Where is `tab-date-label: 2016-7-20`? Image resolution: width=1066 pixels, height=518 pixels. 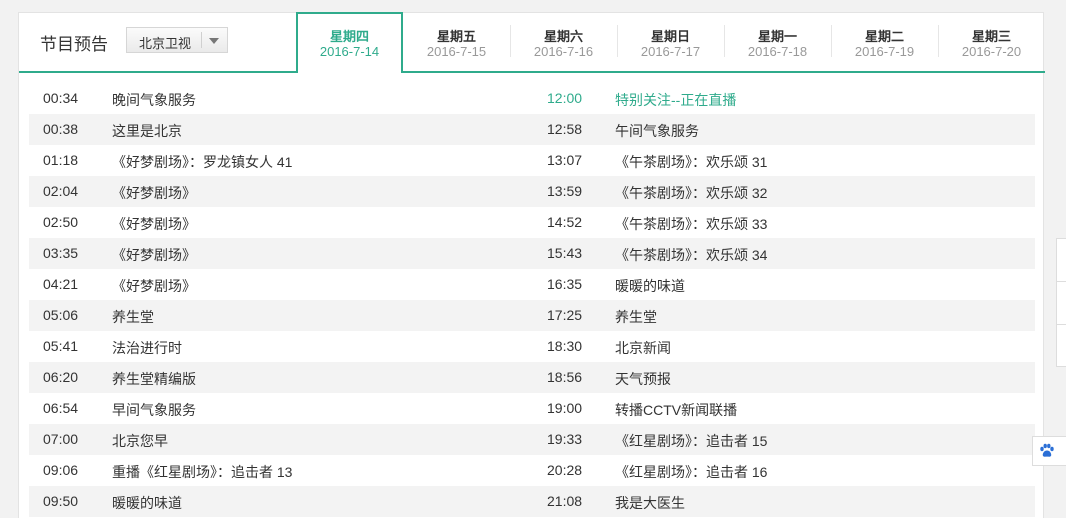
tab-date-label: 2016-7-20 is located at coordinates (991, 51).